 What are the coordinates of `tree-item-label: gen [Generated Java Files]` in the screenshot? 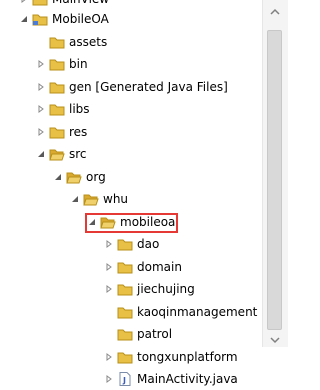 It's located at (148, 86).